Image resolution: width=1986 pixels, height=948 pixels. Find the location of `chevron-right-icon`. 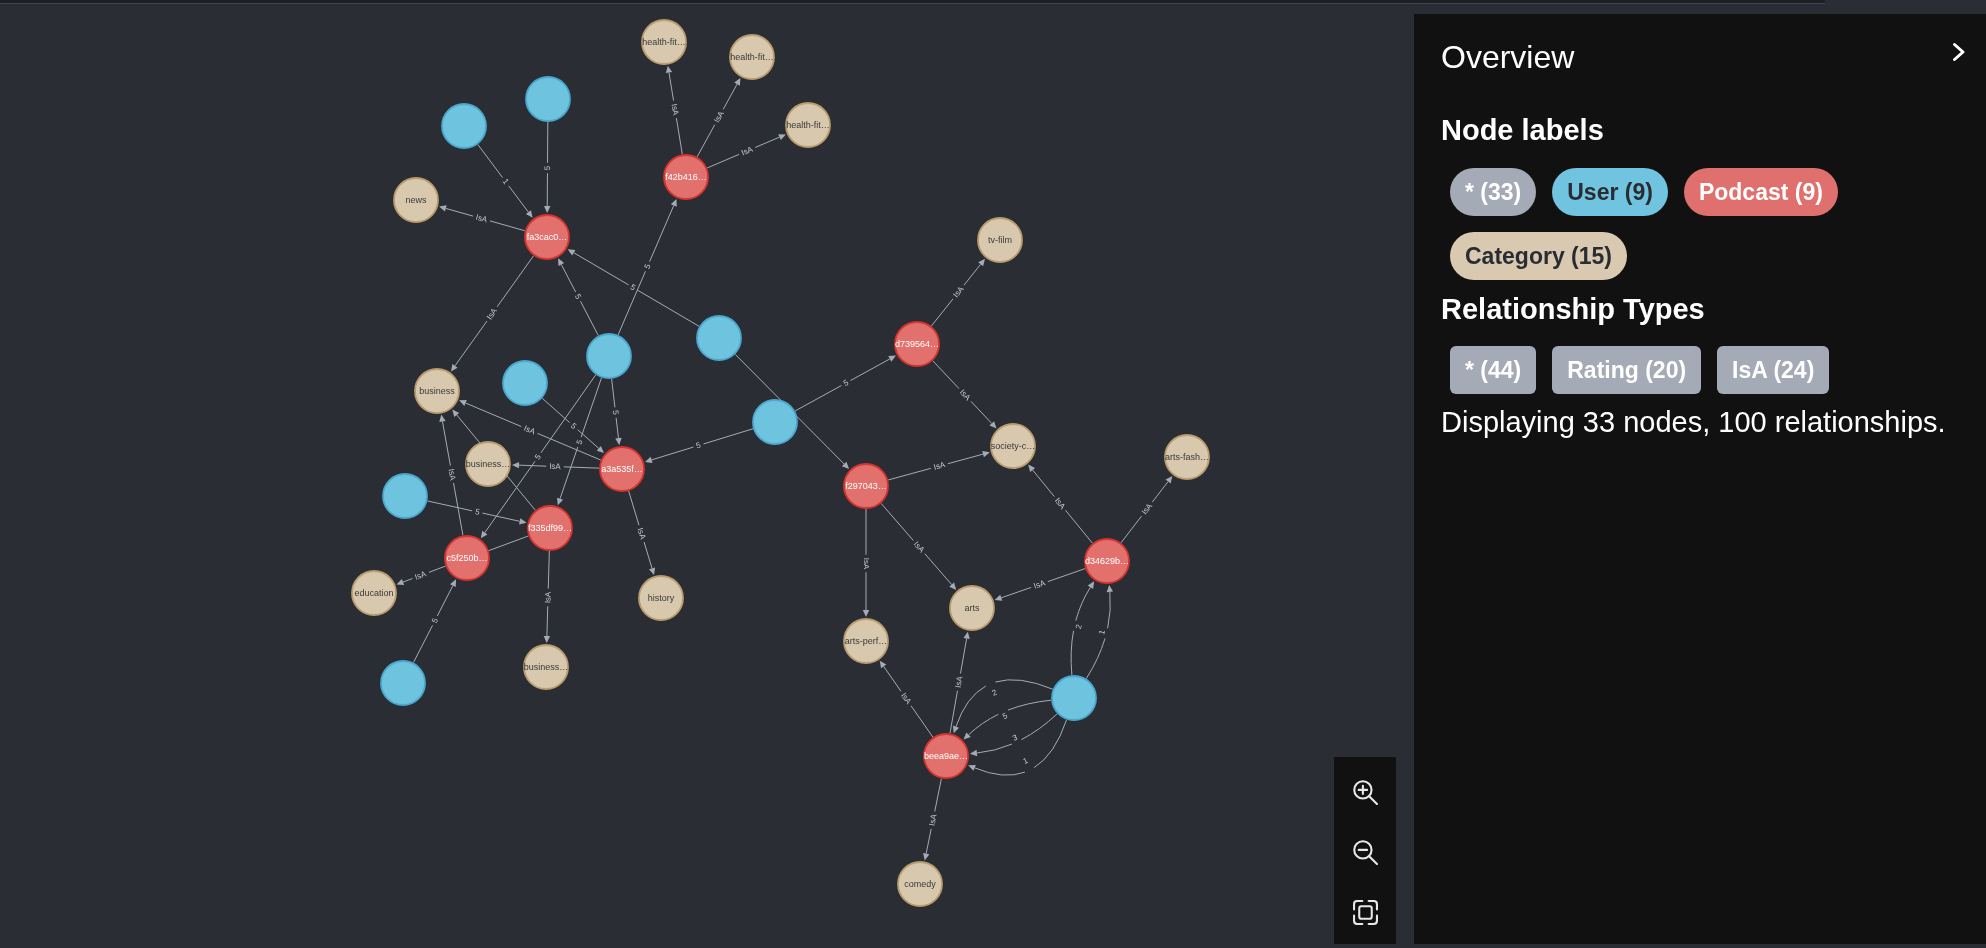

chevron-right-icon is located at coordinates (1959, 52).